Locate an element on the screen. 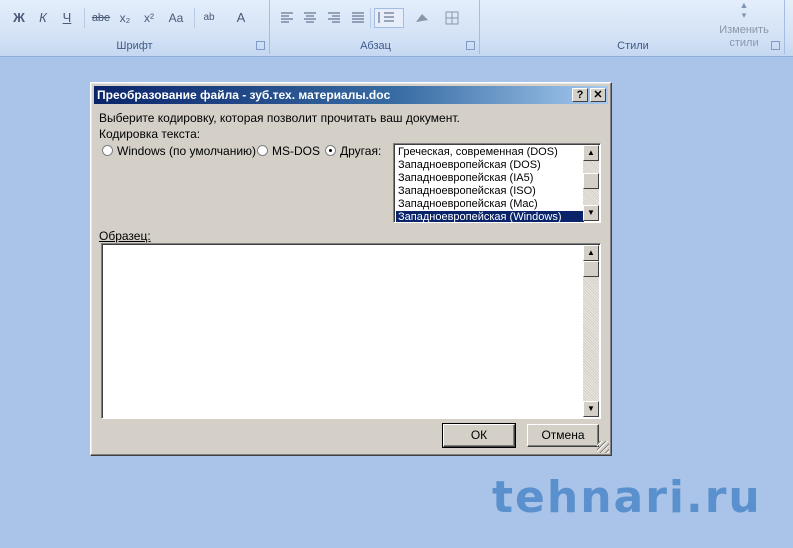  listbox-scrollbar: ▲ ▼ is located at coordinates (591, 183).